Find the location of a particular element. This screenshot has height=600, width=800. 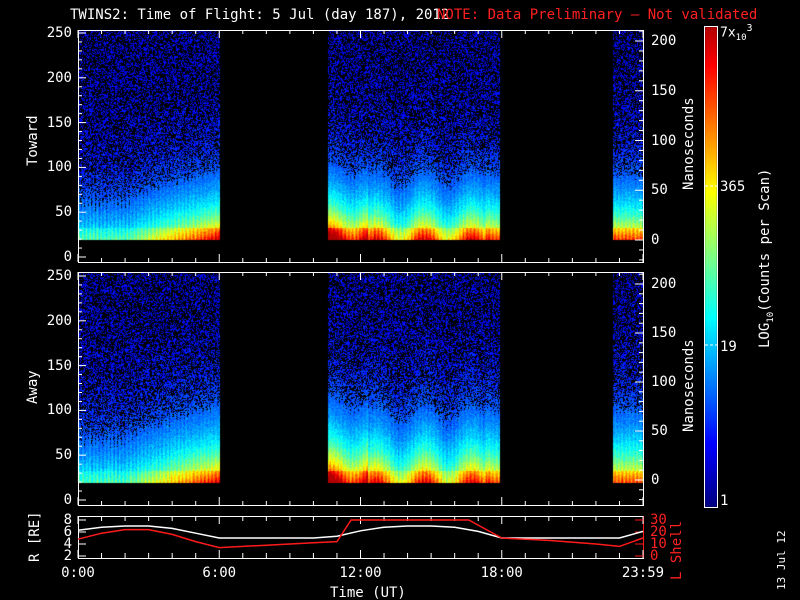

generation-date: 13 Jul 12 is located at coordinates (781, 560).